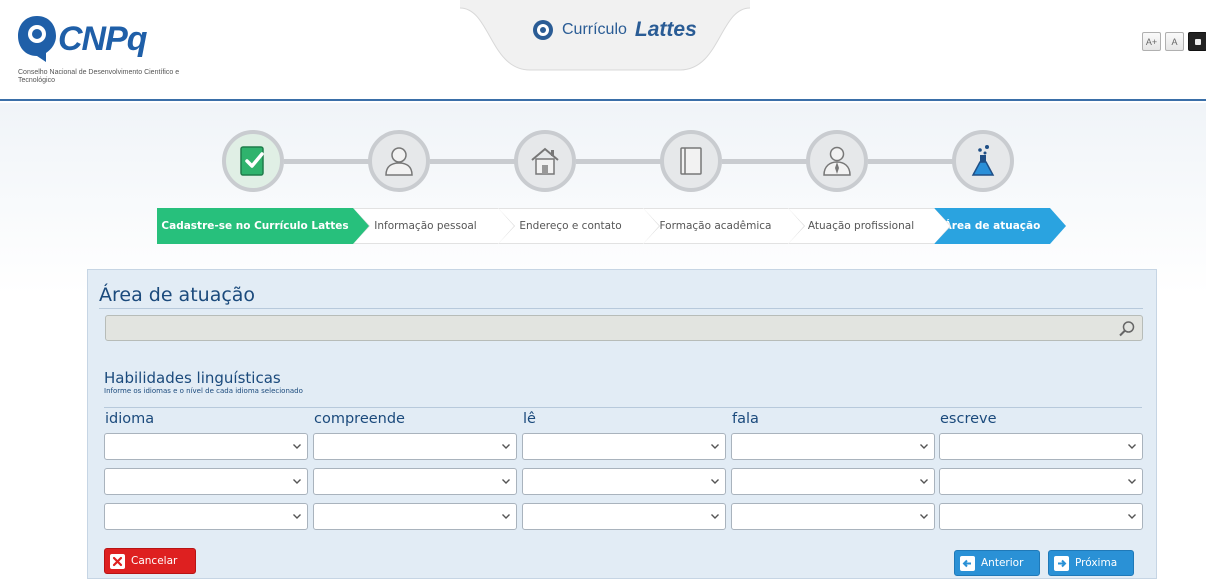  I want to click on cancel-label: Cancelar, so click(154, 561).